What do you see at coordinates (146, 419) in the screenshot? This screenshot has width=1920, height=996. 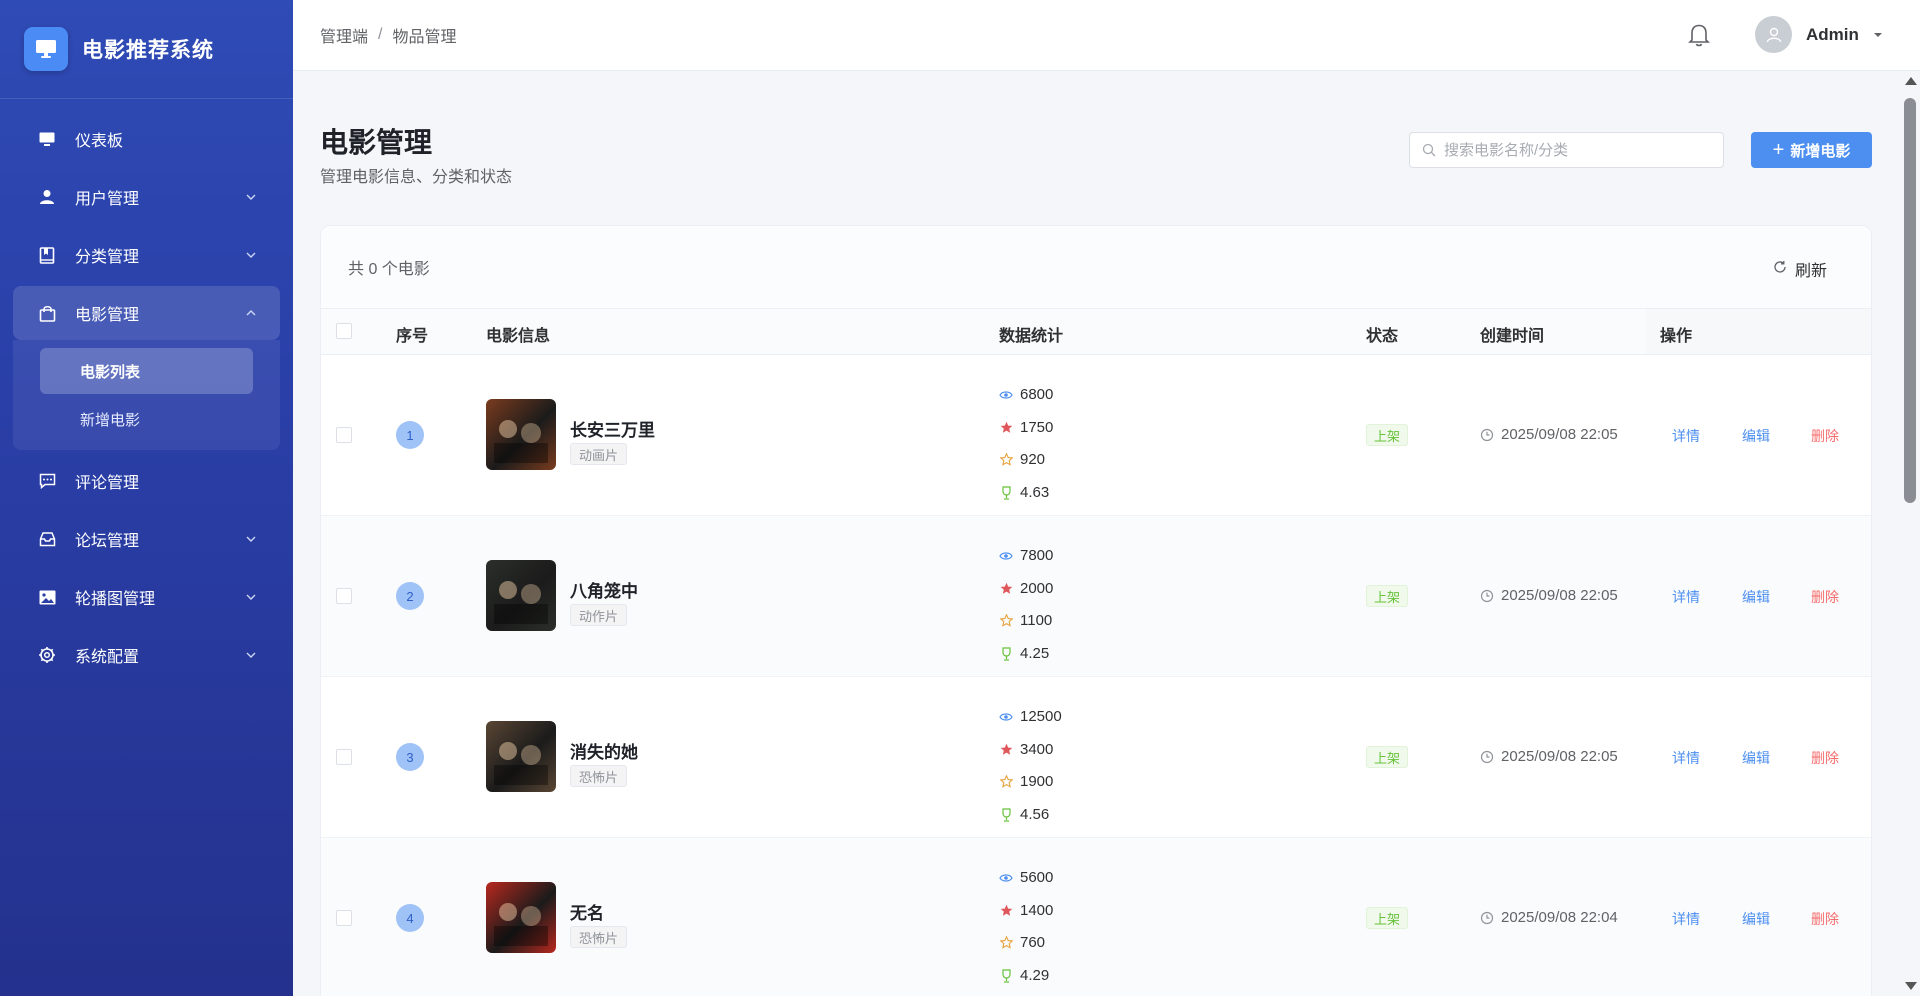 I see `sidebar-subitem-add-movie: 新增电影` at bounding box center [146, 419].